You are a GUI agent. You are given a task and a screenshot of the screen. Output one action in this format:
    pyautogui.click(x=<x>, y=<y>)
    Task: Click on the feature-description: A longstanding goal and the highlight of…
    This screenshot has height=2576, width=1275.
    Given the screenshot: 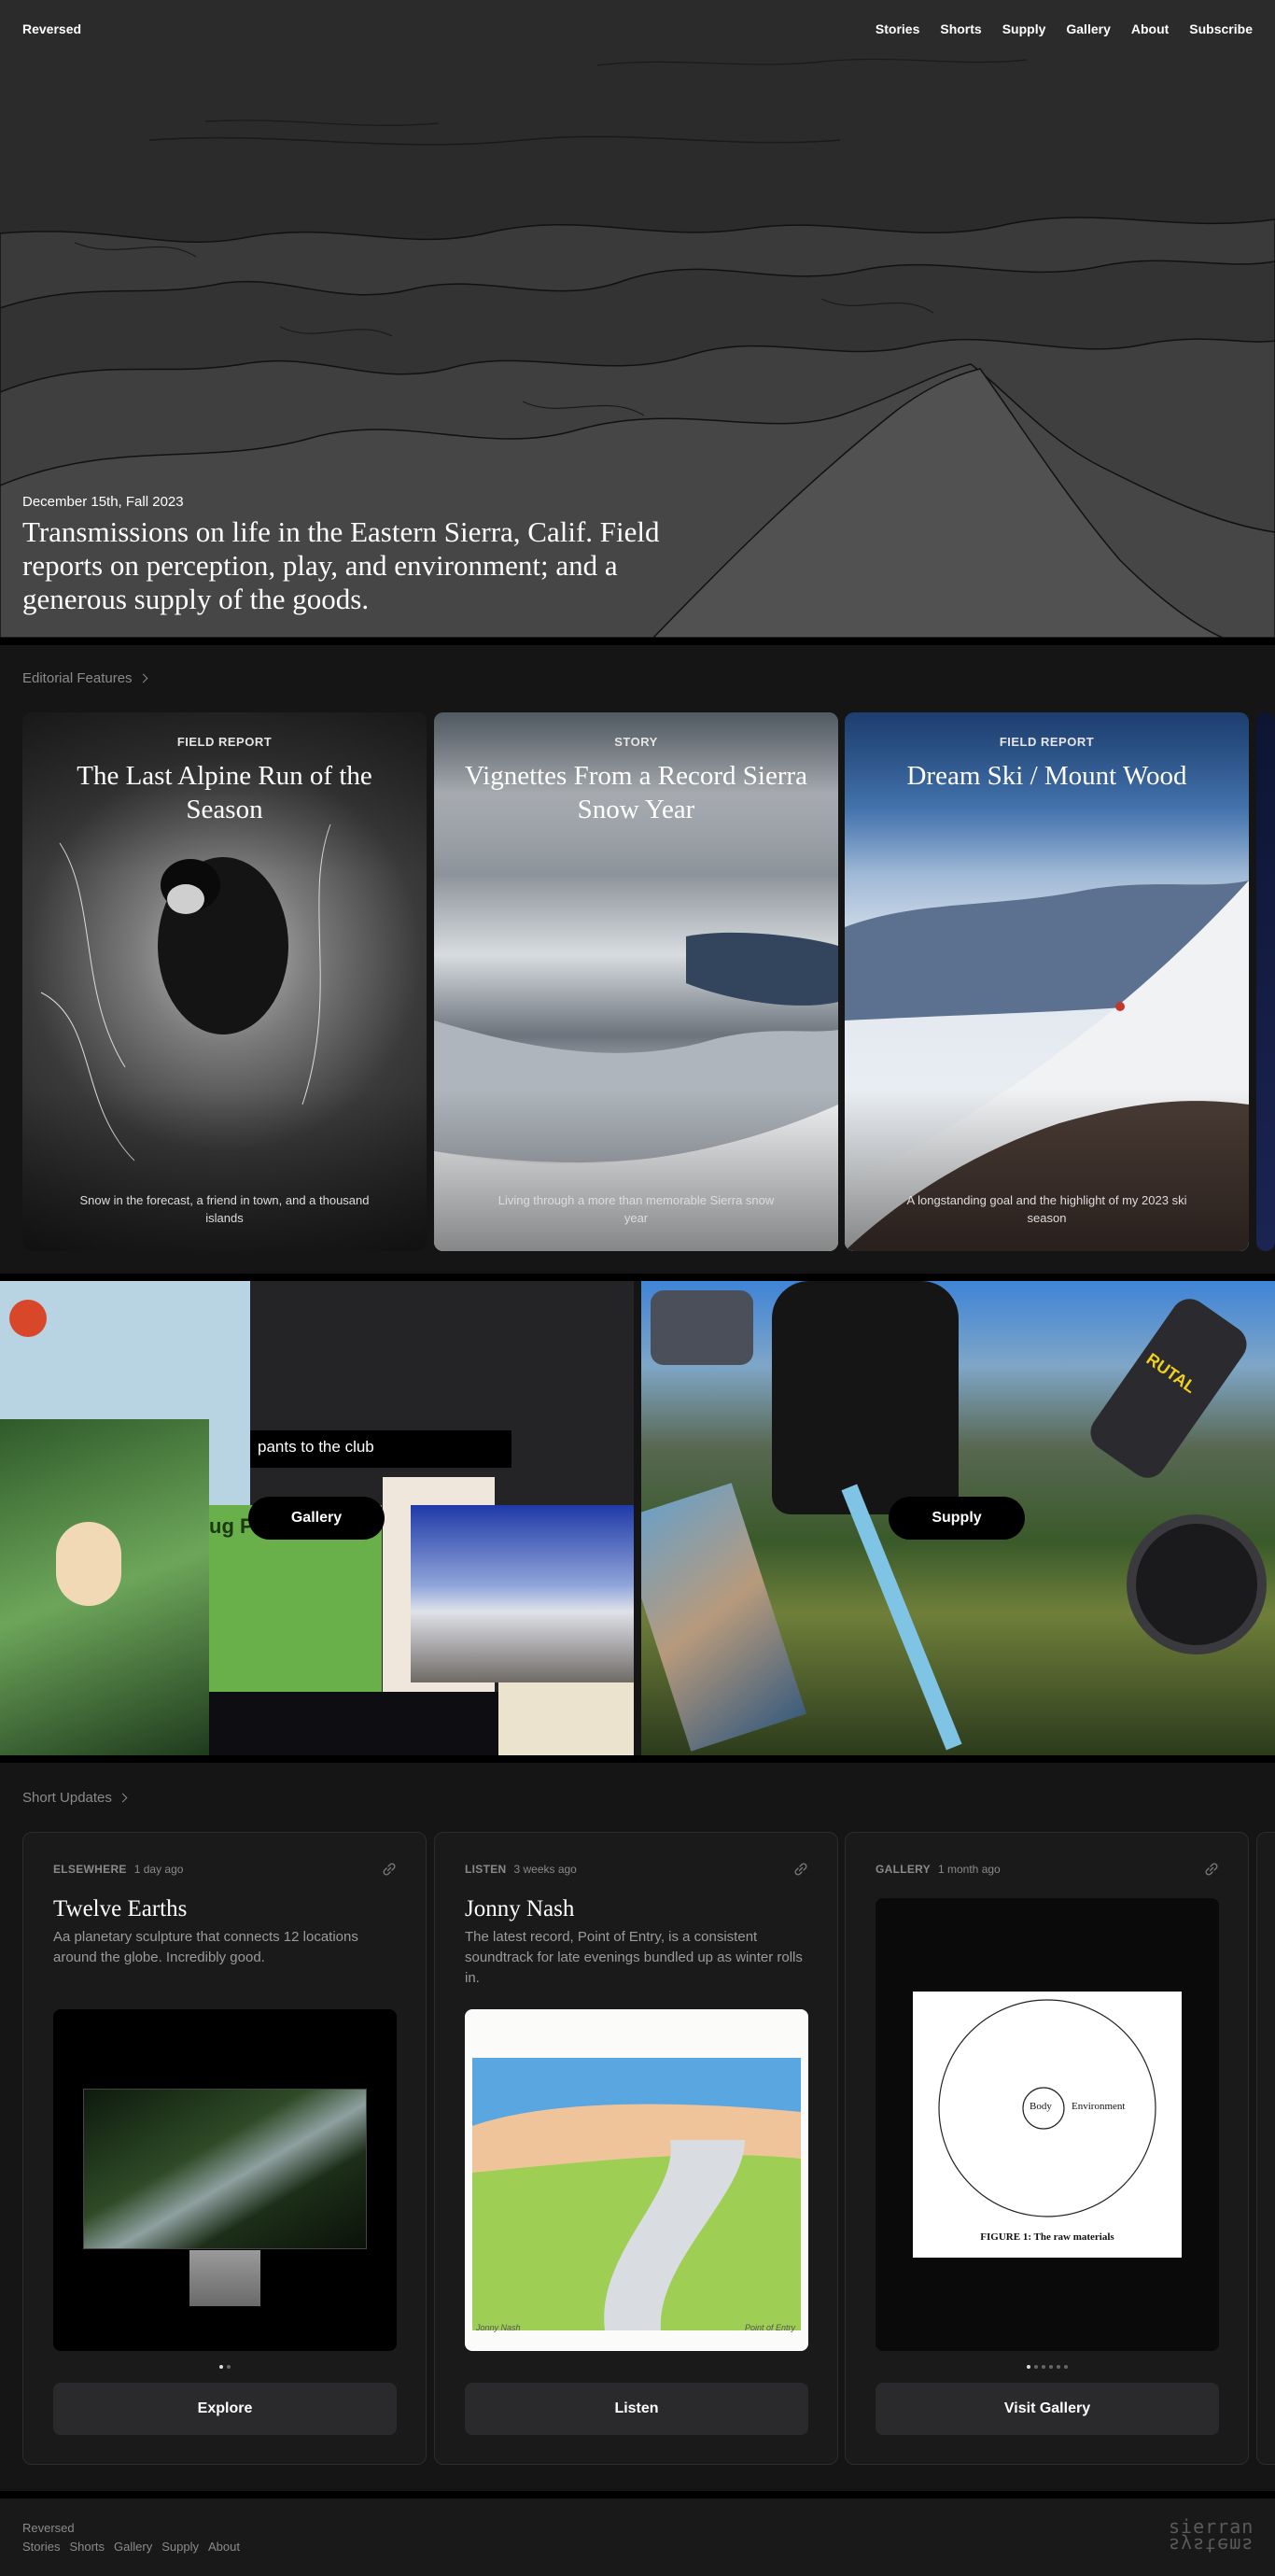 What is the action you would take?
    pyautogui.click(x=1046, y=1209)
    